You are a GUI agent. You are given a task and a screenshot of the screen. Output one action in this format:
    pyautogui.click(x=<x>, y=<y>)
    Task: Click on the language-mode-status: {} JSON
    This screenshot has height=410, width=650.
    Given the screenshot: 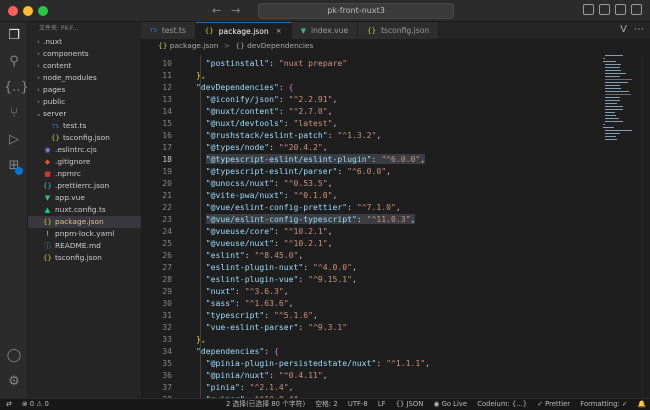 What is the action you would take?
    pyautogui.click(x=410, y=404)
    